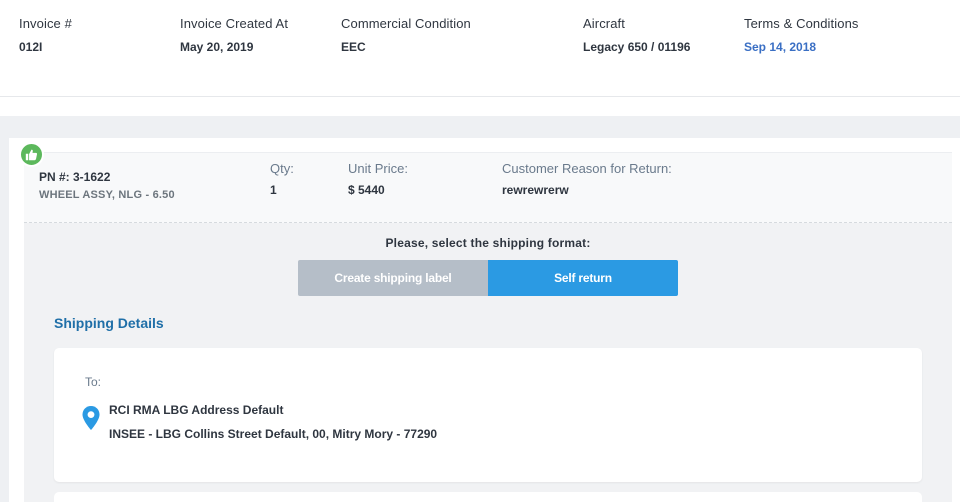  What do you see at coordinates (91, 418) in the screenshot?
I see `map-pin-icon` at bounding box center [91, 418].